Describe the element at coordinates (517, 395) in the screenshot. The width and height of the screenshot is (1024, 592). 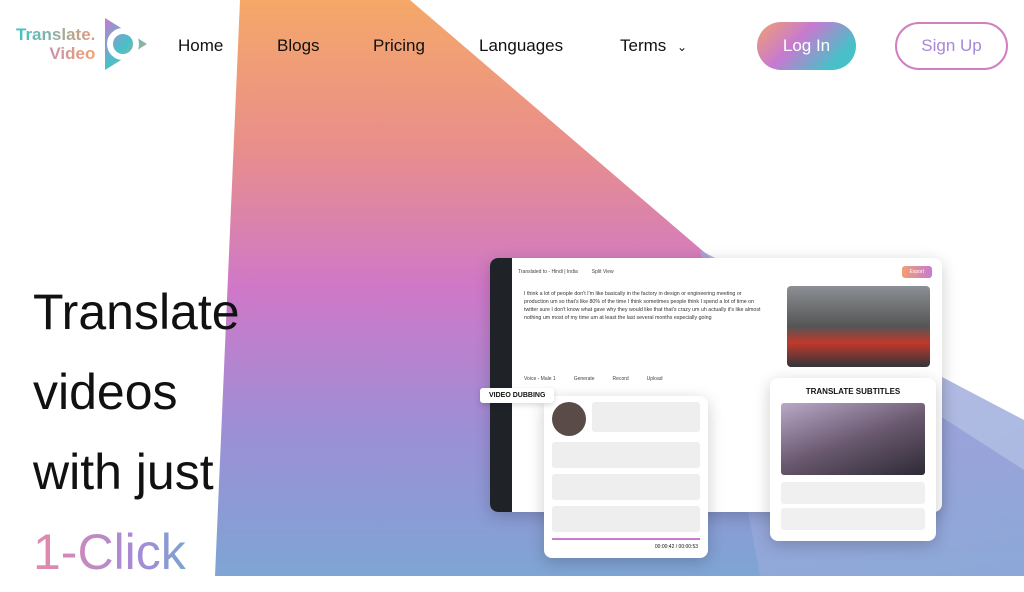
I see `video-dubbing-label: VIDEO DUBBING` at that location.